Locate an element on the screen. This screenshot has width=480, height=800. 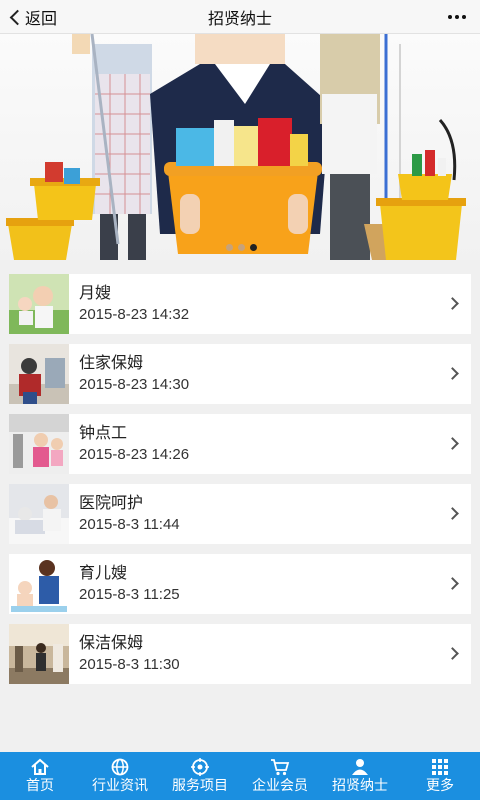
home-icon is located at coordinates (40, 766).